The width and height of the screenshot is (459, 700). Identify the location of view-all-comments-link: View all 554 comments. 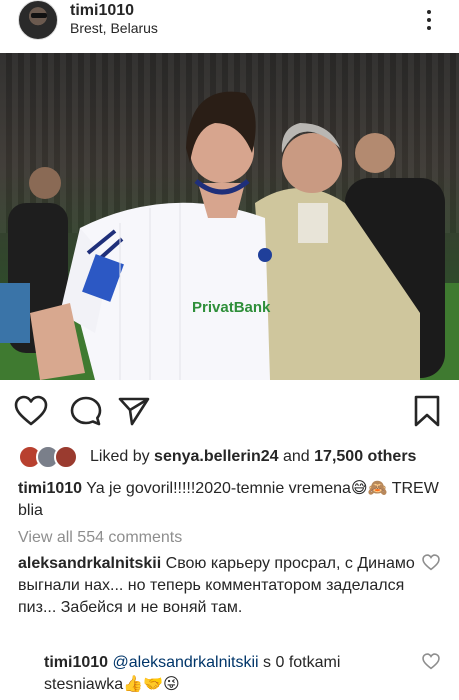
(100, 538).